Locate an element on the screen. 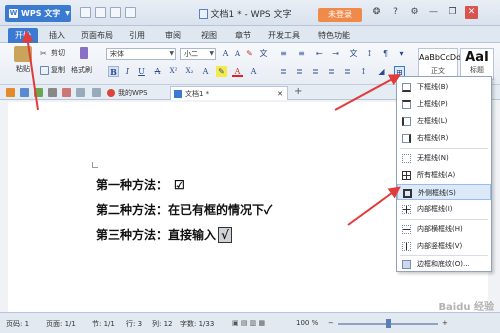 This screenshot has height=333, width=500. zoom-slider-handle is located at coordinates (388, 323).